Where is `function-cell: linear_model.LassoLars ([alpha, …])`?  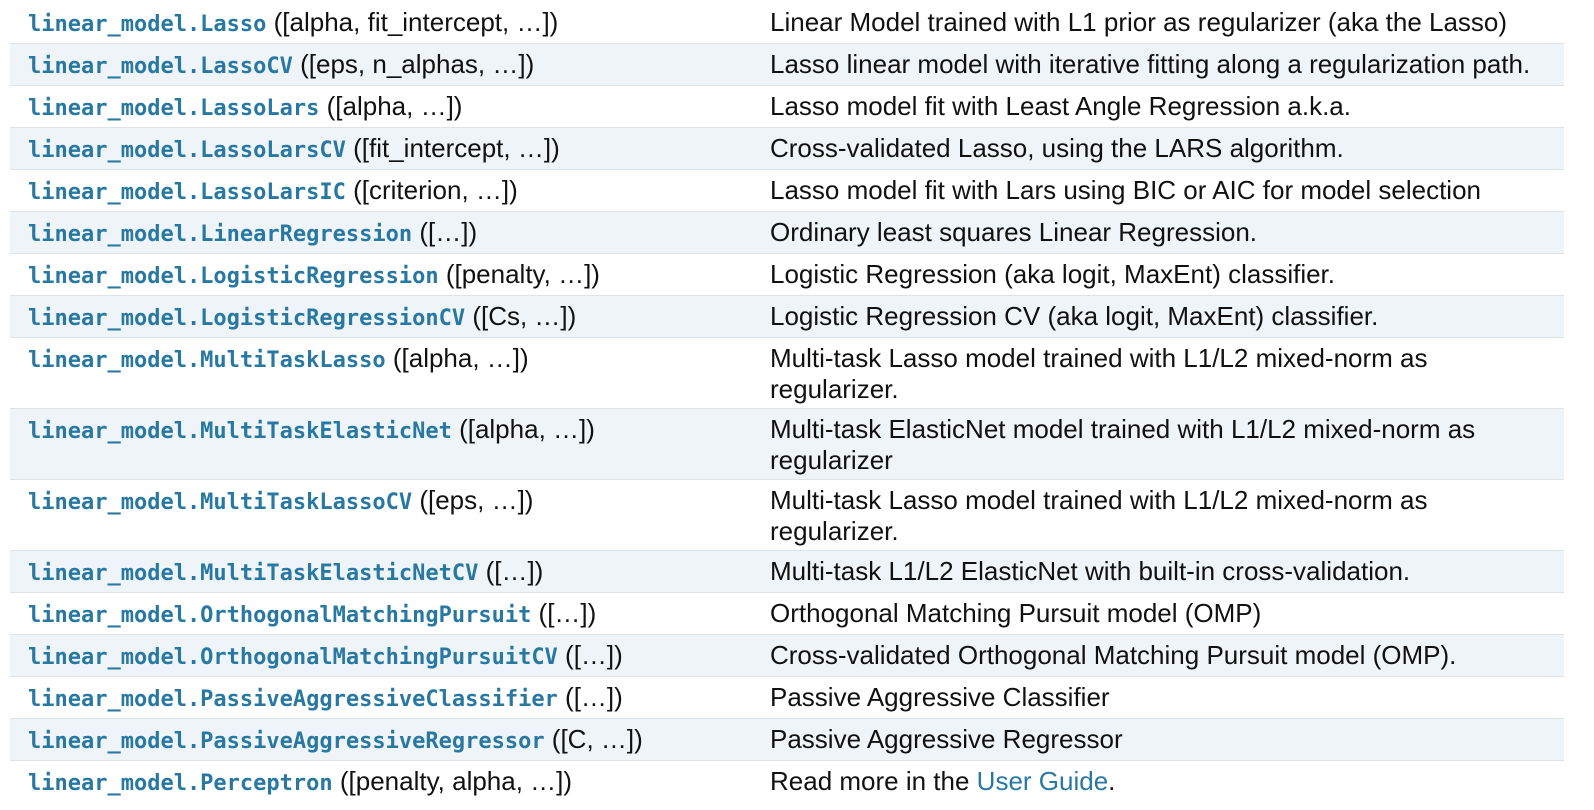 function-cell: linear_model.LassoLars ([alpha, …]) is located at coordinates (381, 107).